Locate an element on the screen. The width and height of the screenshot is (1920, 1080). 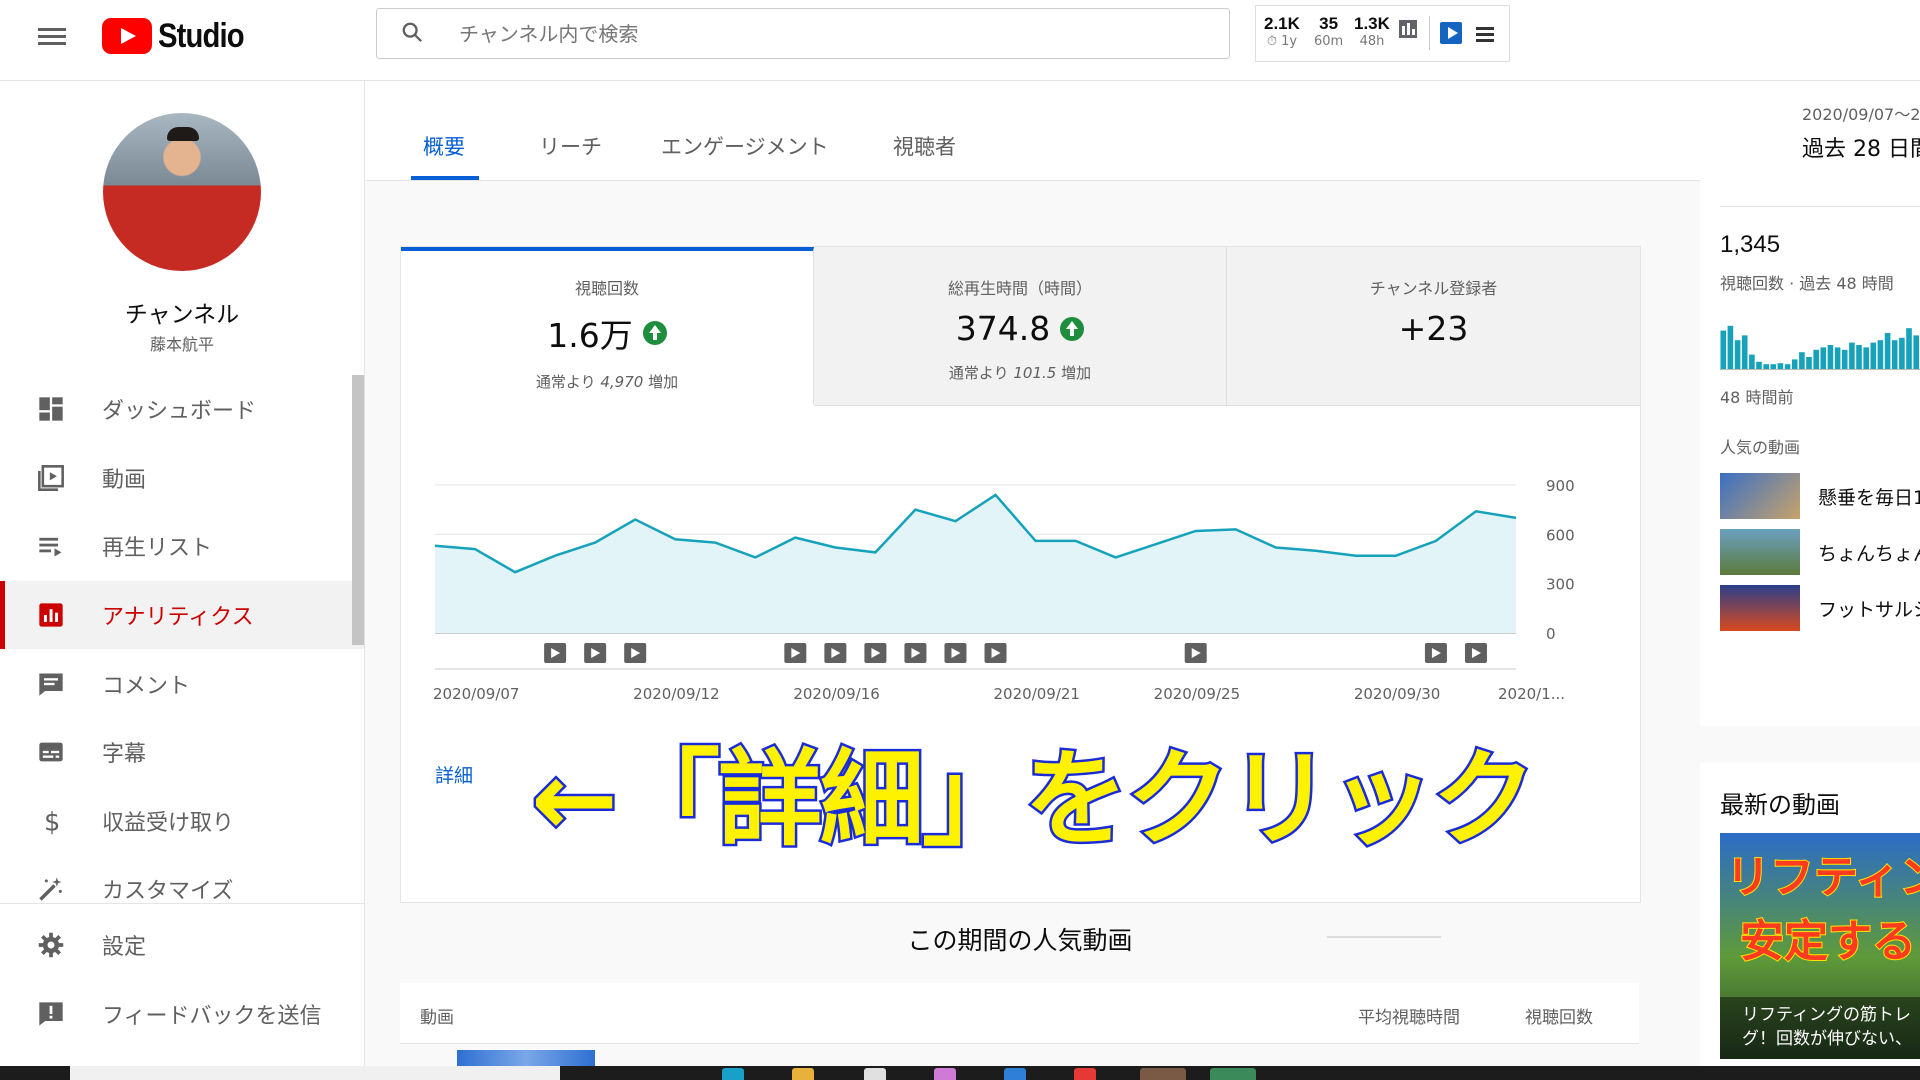
tutorial-annotation-text: ←「詳細」をクリック is located at coordinates (1033, 799).